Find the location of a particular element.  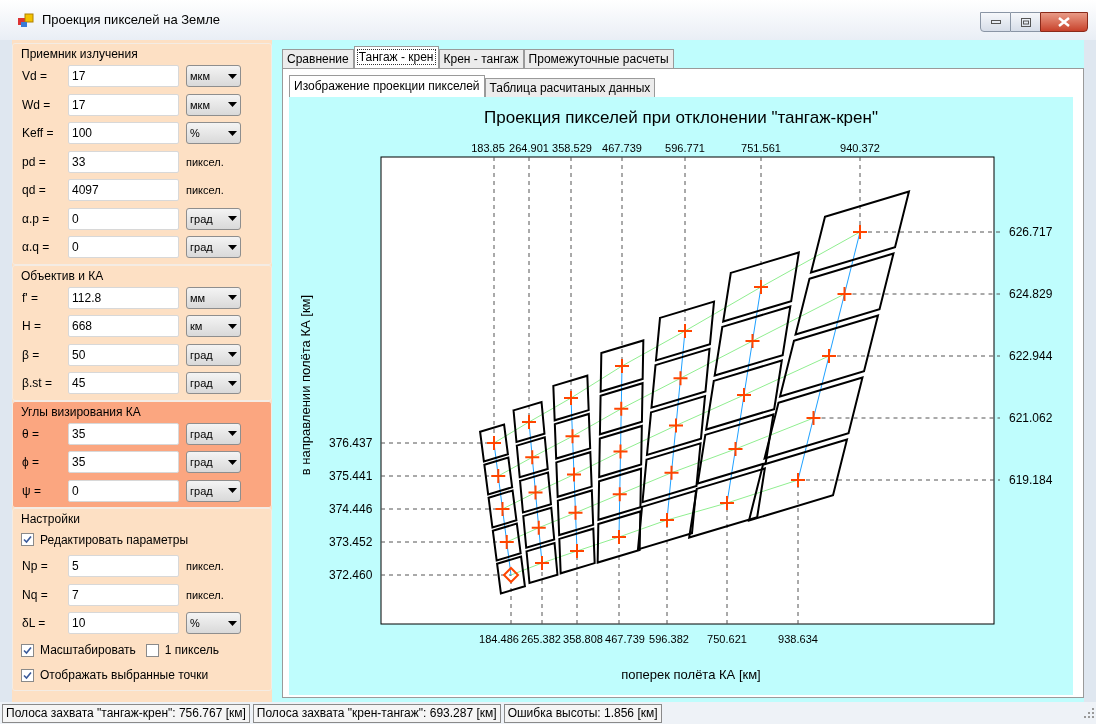

input-field: 50 is located at coordinates (123, 354).